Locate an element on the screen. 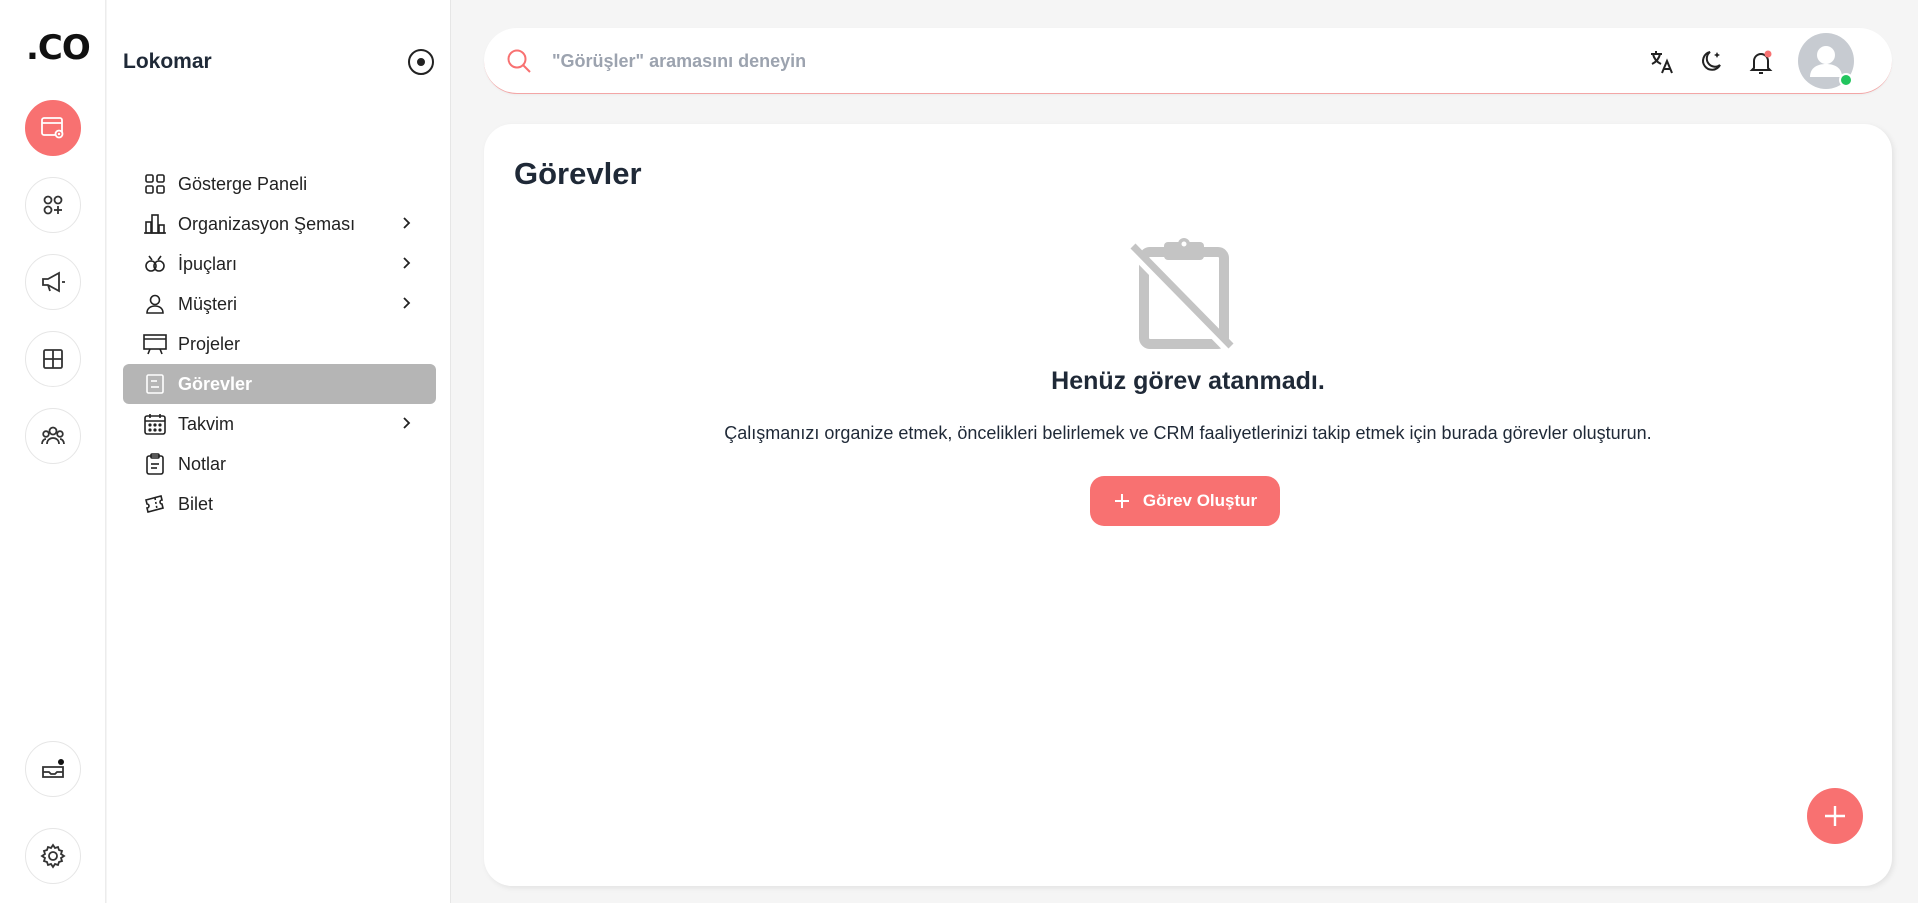  inbox-notification-icon is located at coordinates (53, 768).